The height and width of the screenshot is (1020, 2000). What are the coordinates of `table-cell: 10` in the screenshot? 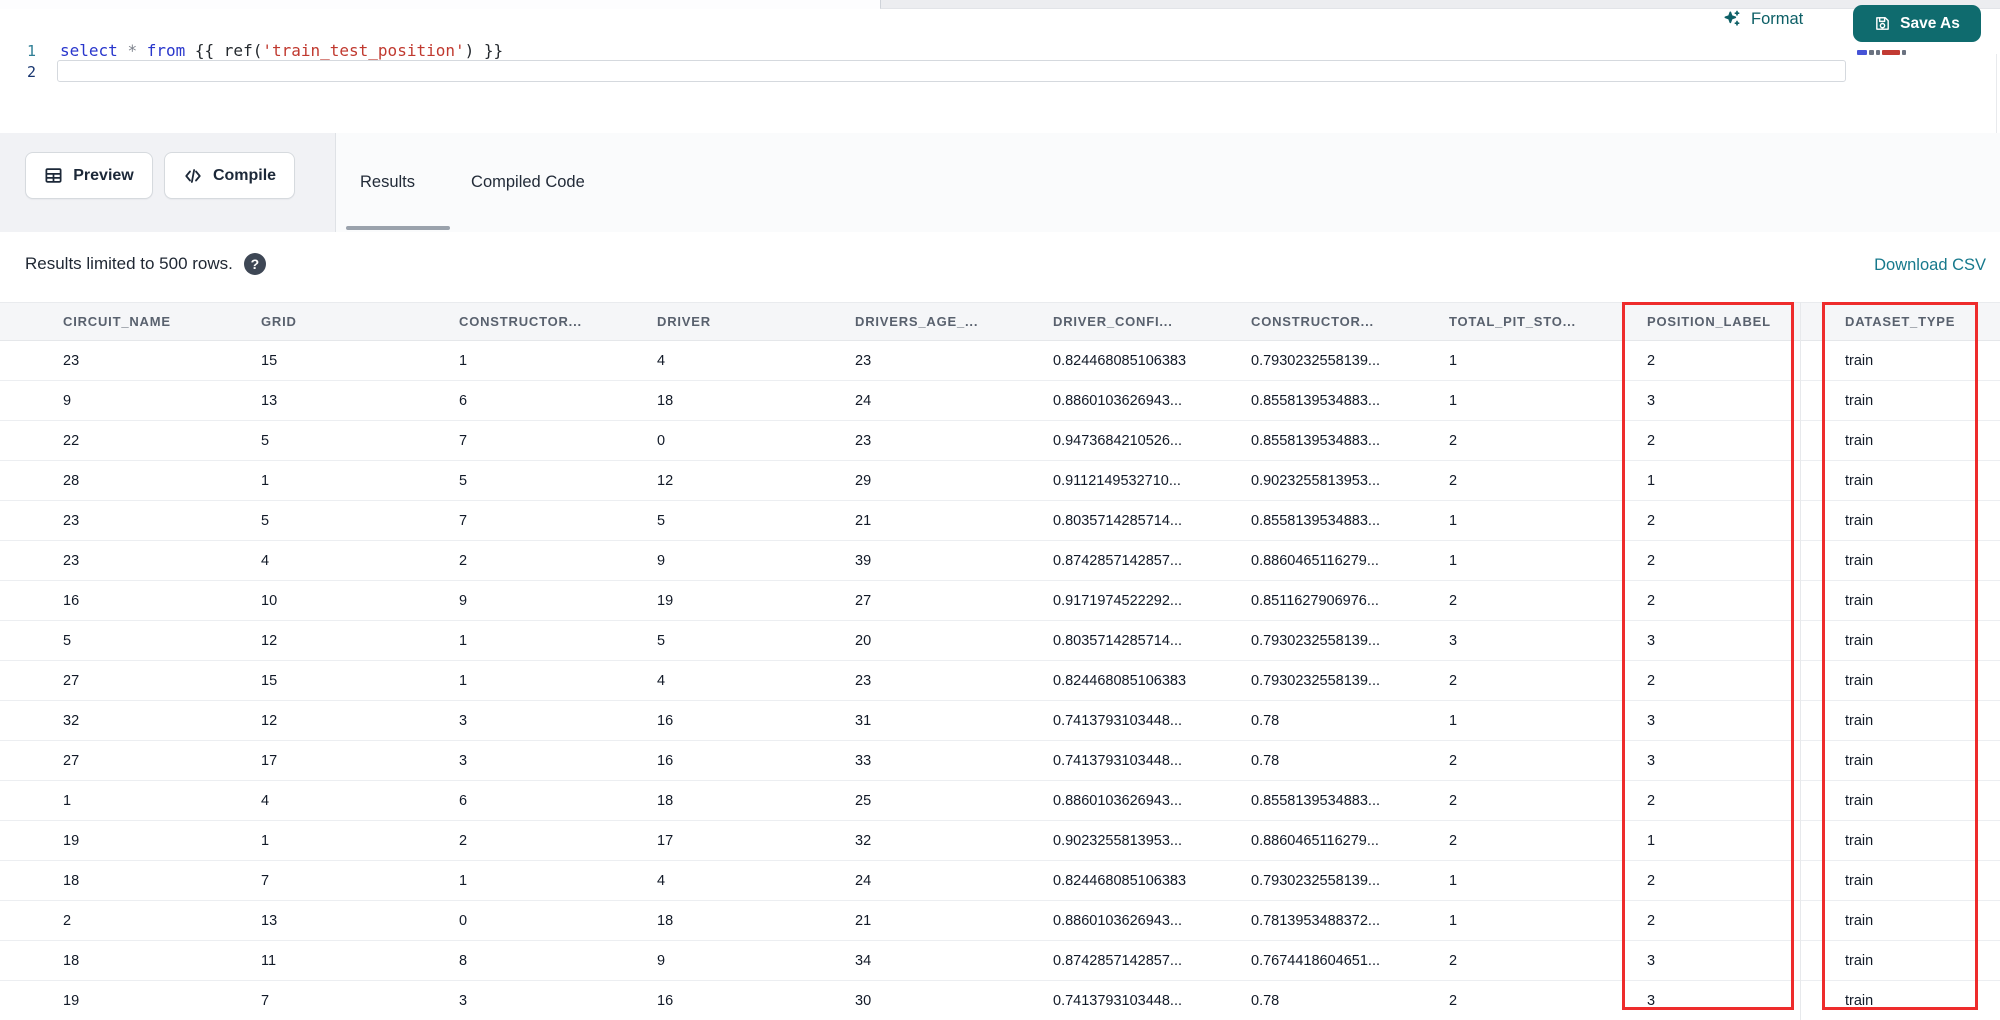 It's located at (345, 600).